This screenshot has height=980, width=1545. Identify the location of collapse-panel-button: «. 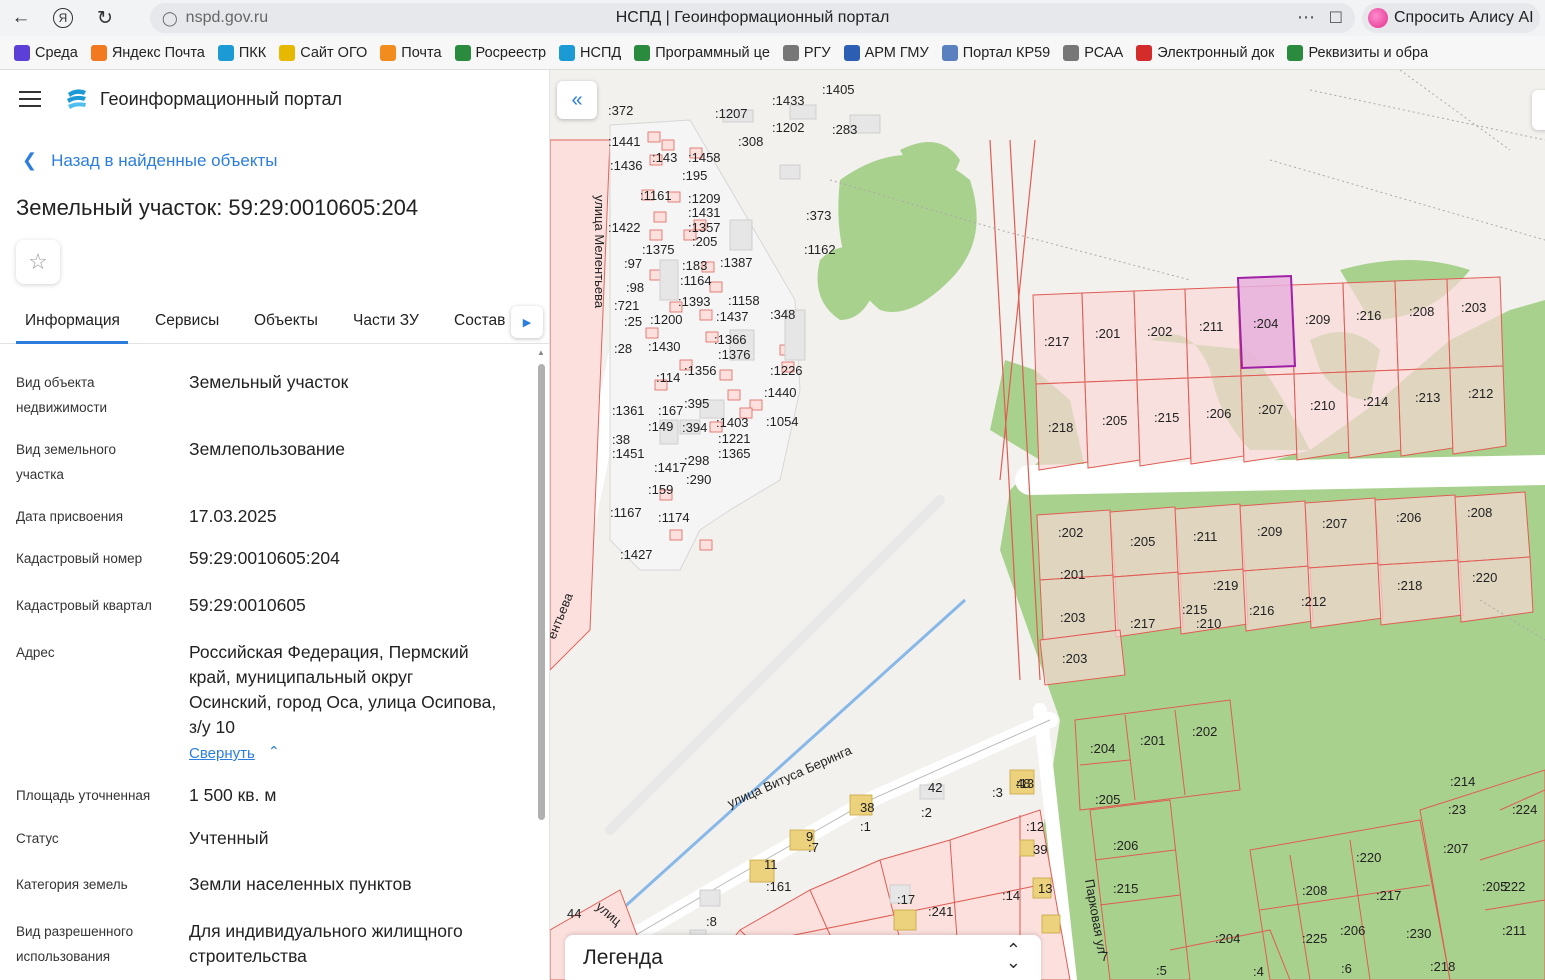
(577, 100).